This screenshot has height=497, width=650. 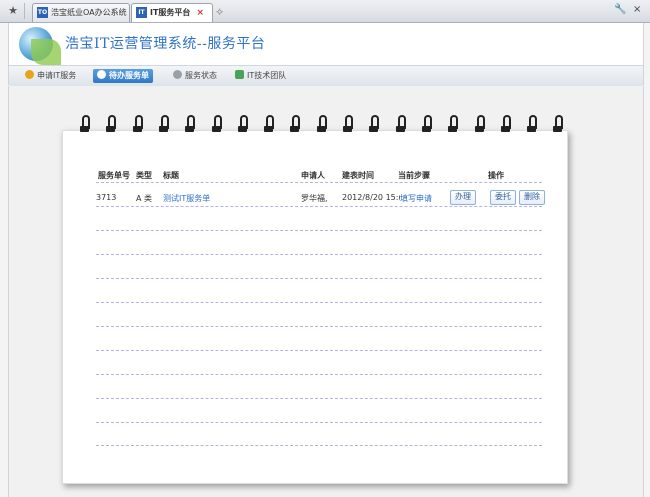 I want to click on col-header-actions: 操作, so click(x=496, y=175).